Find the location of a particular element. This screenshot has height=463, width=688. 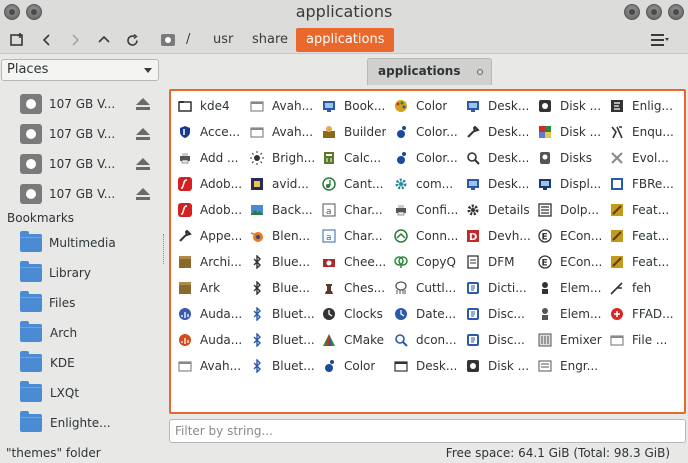

forward-icon is located at coordinates (75, 40).